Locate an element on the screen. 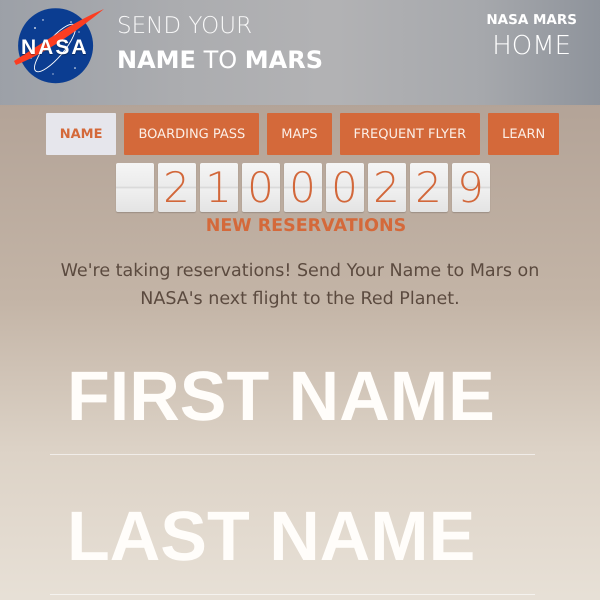 This screenshot has height=600, width=600. home-link: NASA MARS HOME is located at coordinates (531, 37).